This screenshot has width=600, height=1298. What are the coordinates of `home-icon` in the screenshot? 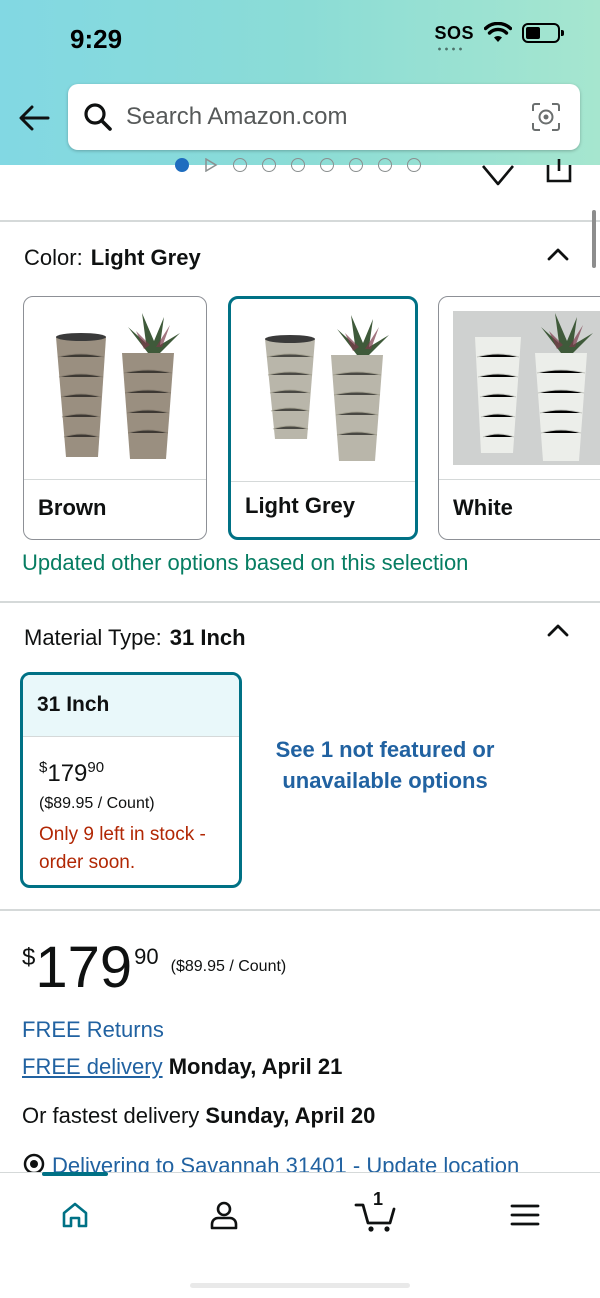 It's located at (75, 1215).